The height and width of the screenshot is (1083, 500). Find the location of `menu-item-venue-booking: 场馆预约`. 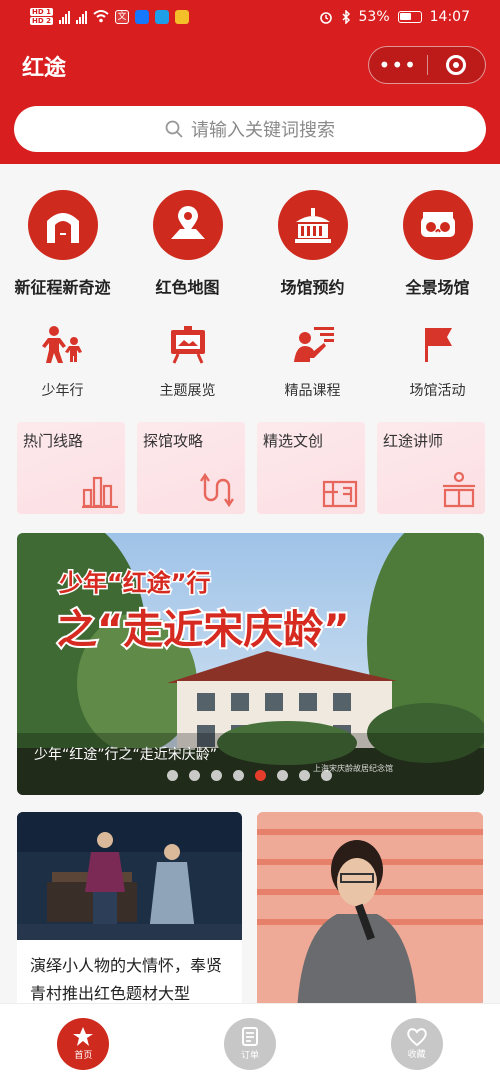

menu-item-venue-booking: 场馆预约 is located at coordinates (312, 244).